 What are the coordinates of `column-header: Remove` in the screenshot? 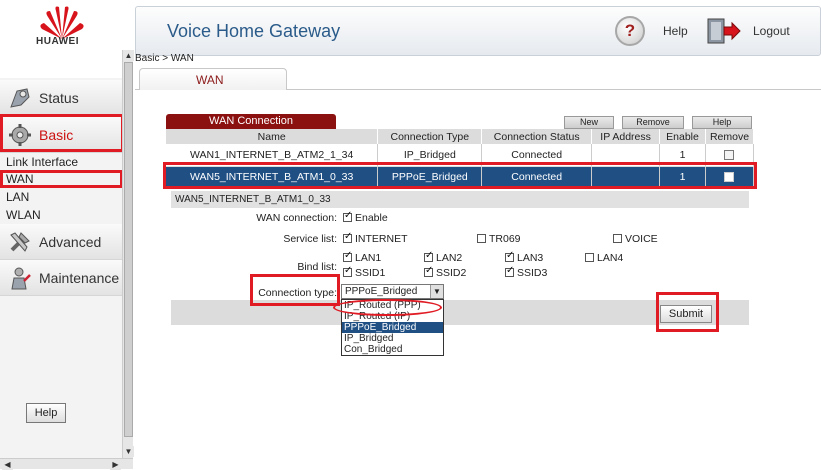 It's located at (730, 136).